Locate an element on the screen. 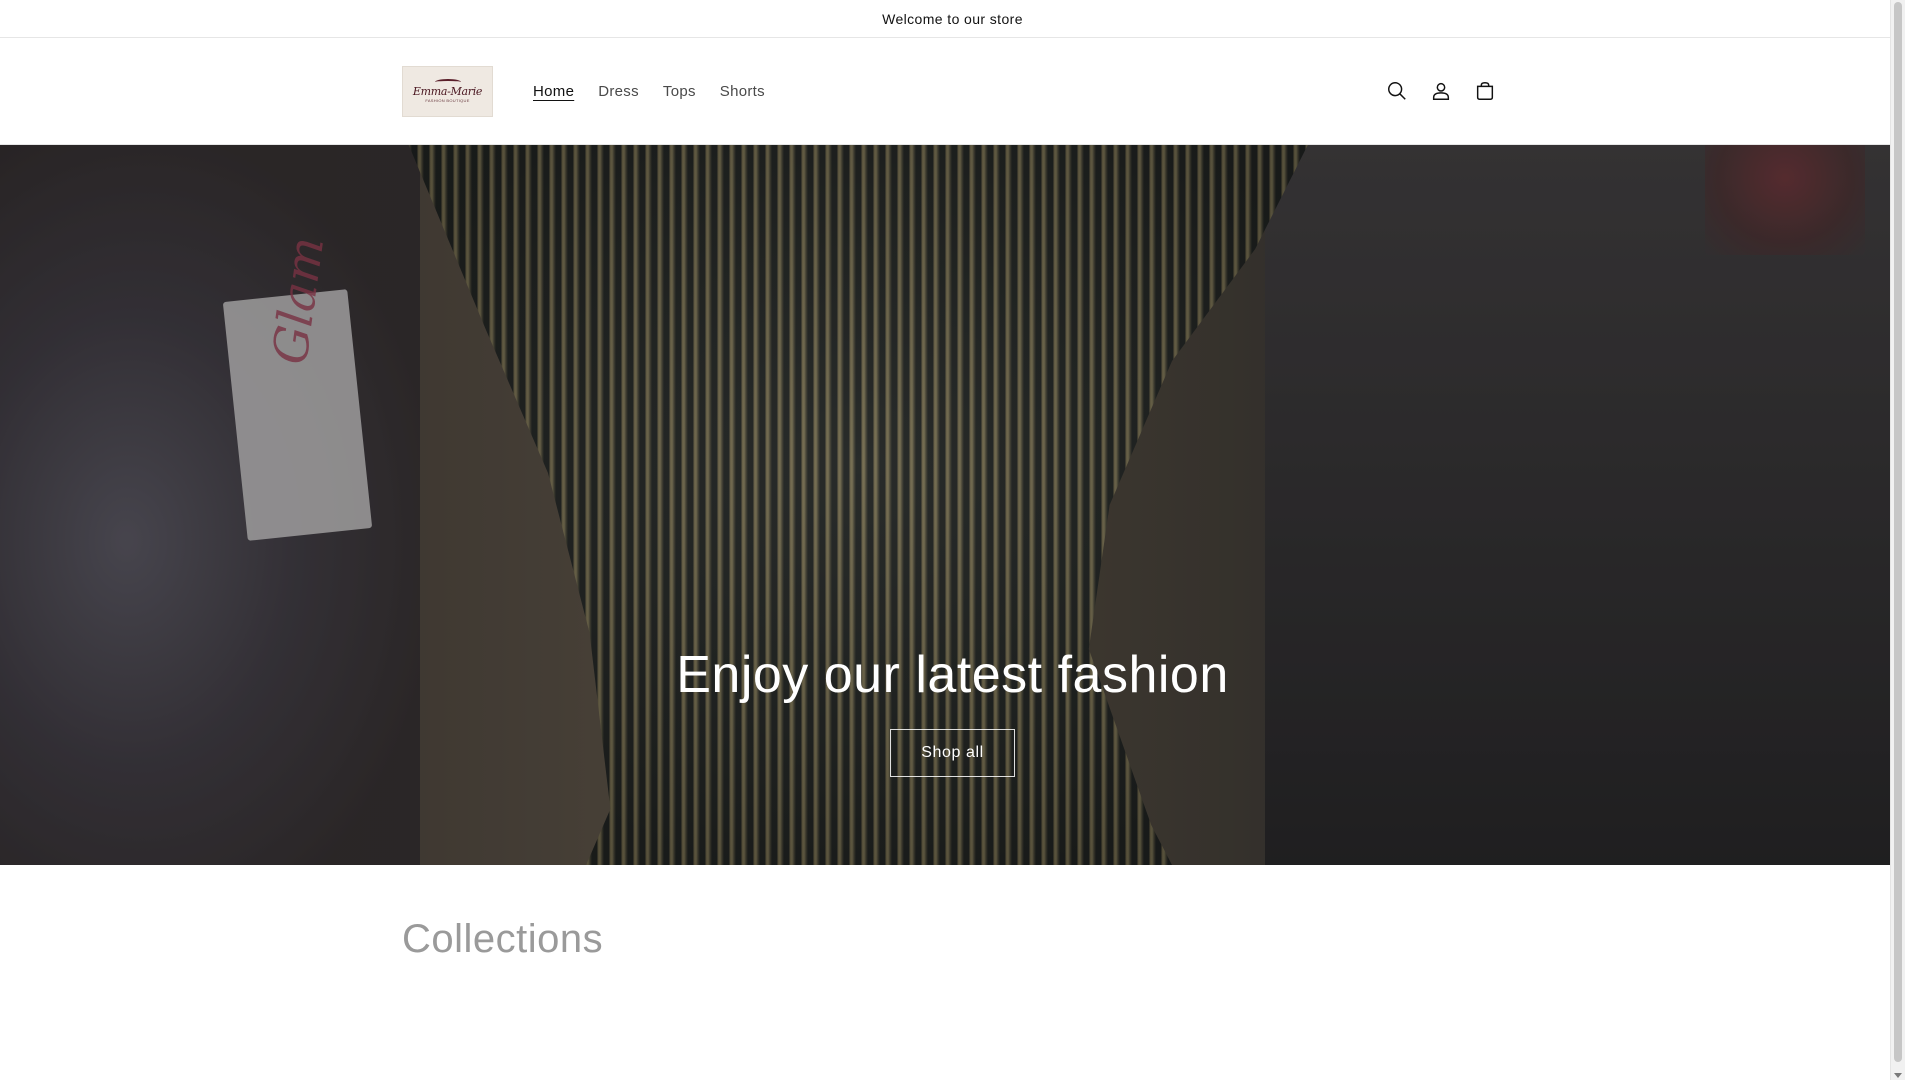 Image resolution: width=1920 pixels, height=1080 pixels. account-button is located at coordinates (1441, 91).